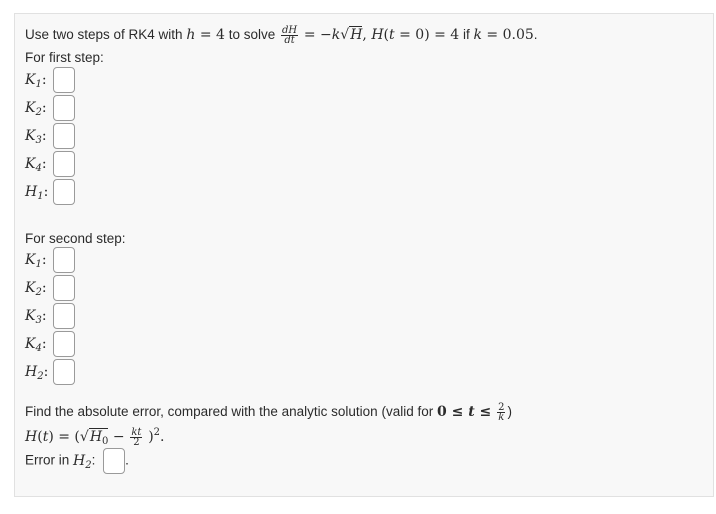  Describe the element at coordinates (64, 108) in the screenshot. I see `step1-k2-input` at that location.